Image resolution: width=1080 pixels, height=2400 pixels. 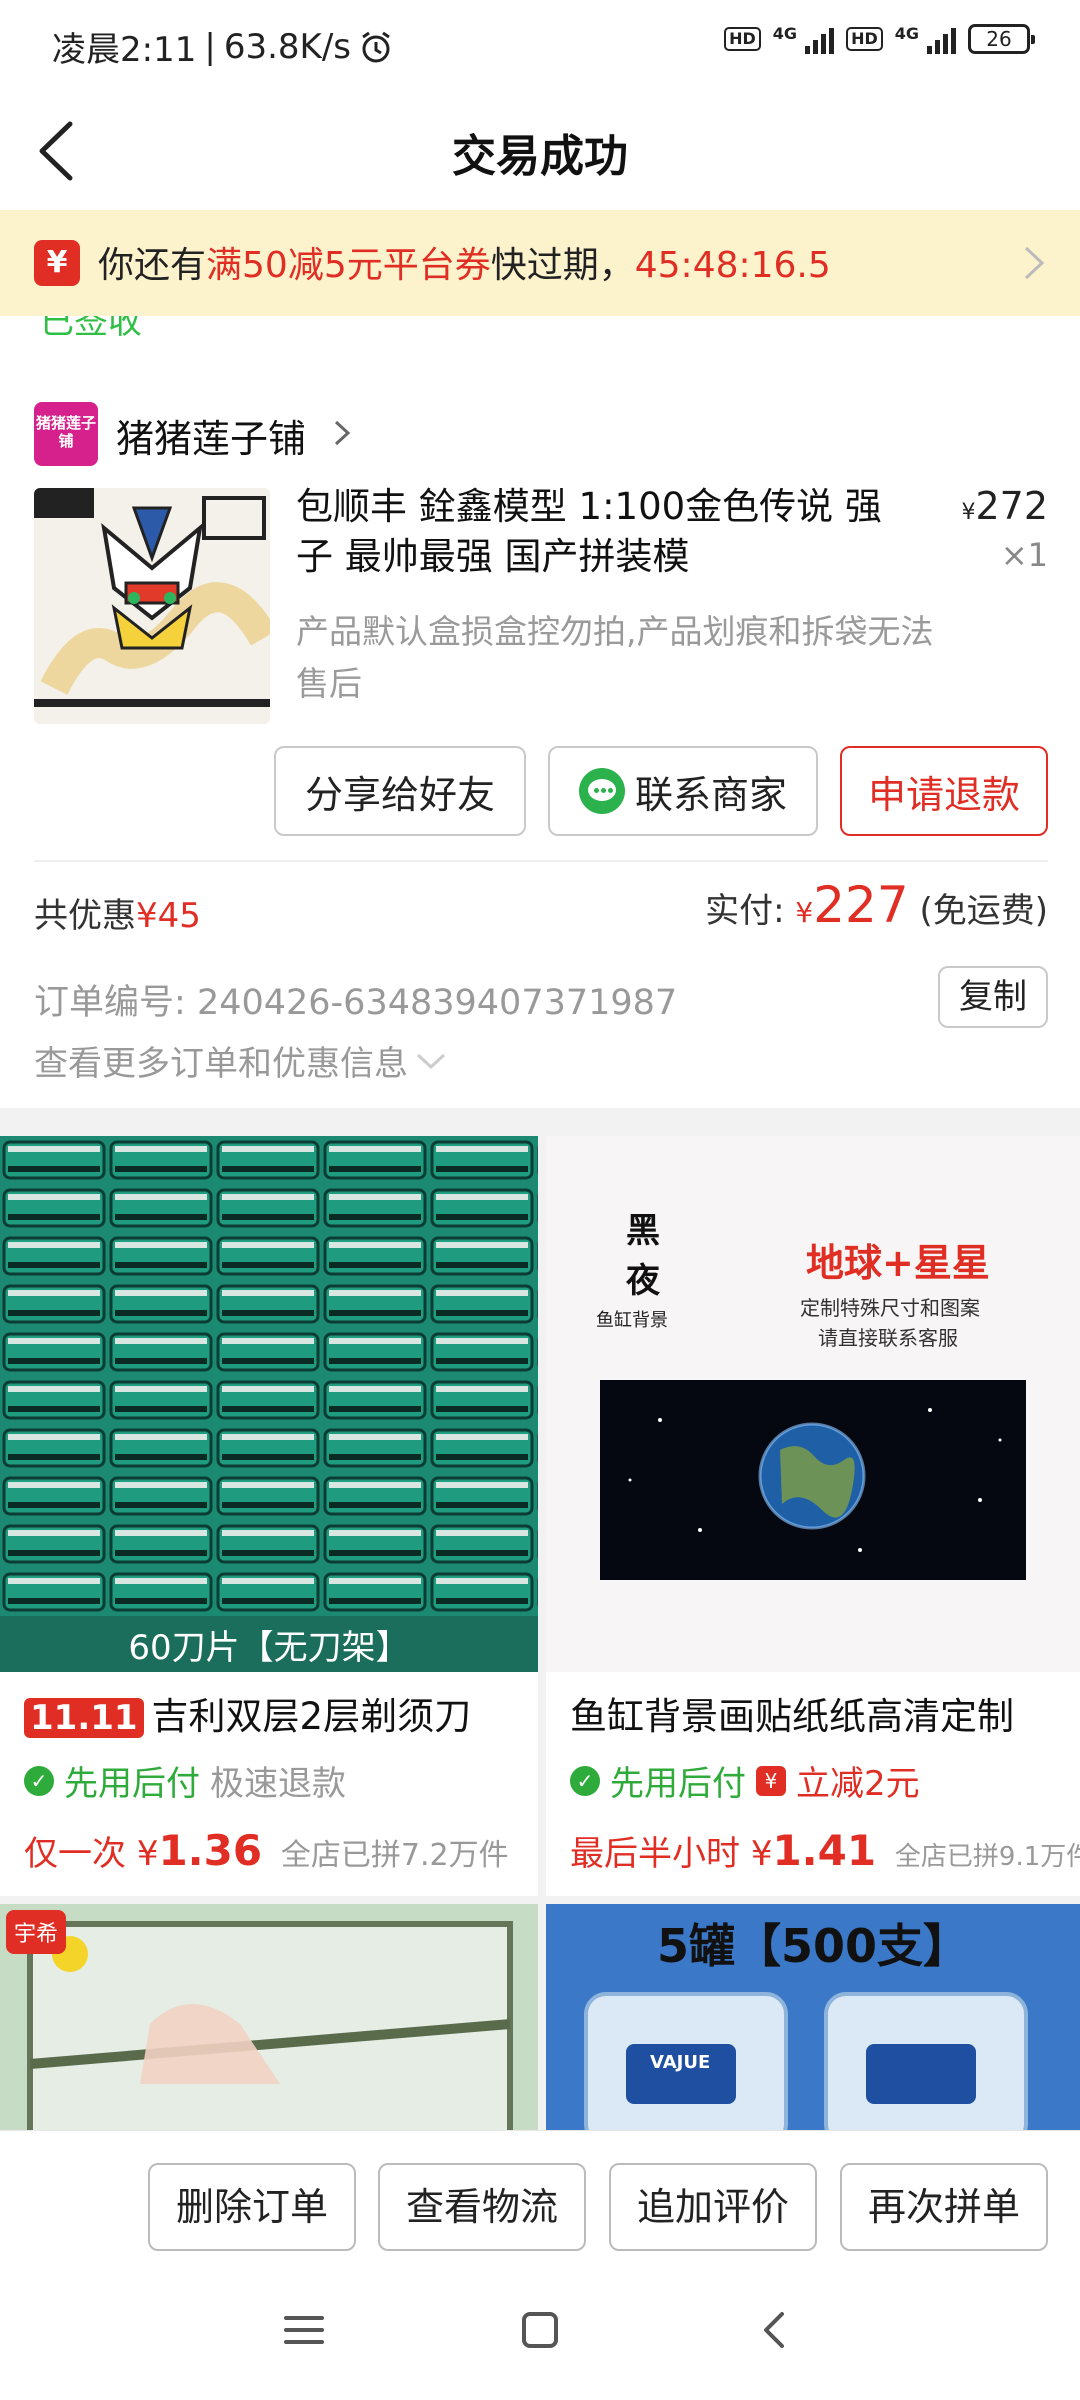 What do you see at coordinates (168, 916) in the screenshot?
I see `discount-value: ¥45` at bounding box center [168, 916].